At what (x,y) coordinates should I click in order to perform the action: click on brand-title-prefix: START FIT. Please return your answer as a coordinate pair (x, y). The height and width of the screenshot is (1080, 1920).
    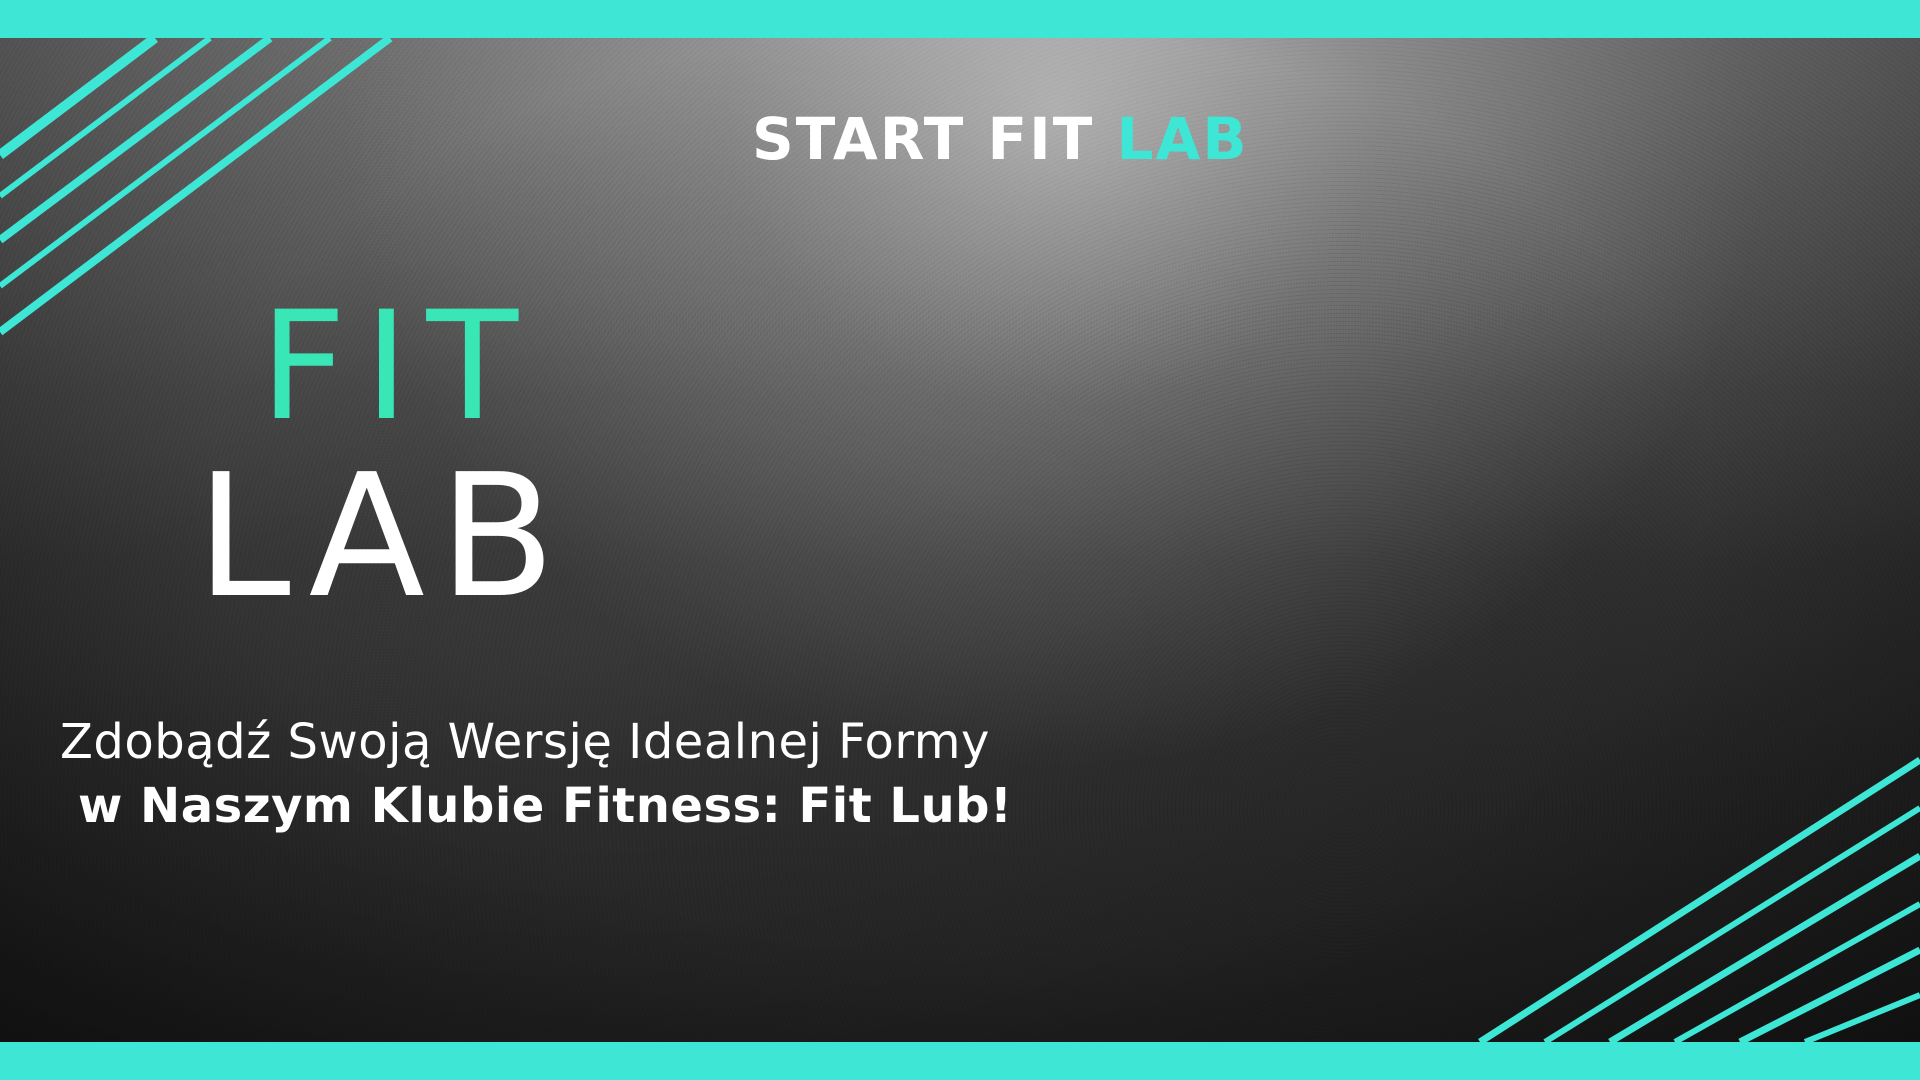
    Looking at the image, I should click on (934, 139).